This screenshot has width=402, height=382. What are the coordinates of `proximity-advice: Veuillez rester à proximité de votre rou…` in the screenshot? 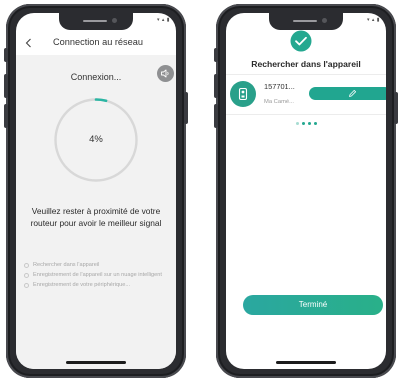 It's located at (96, 217).